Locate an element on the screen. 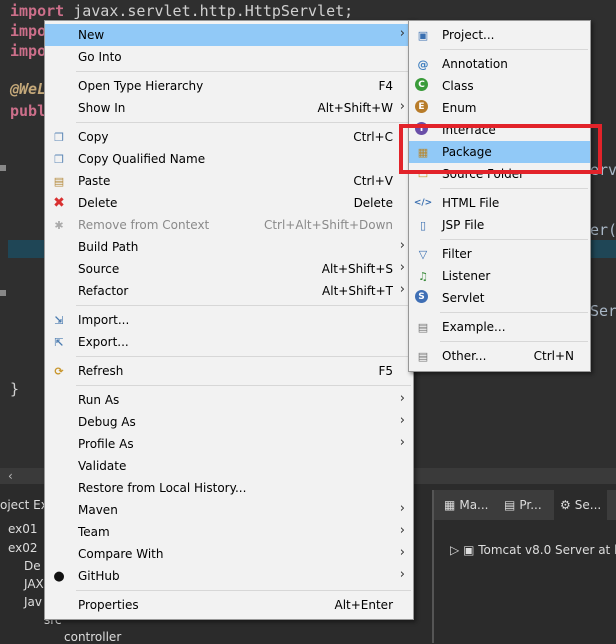 The width and height of the screenshot is (616, 644). menu-item-go-into: Go Into is located at coordinates (229, 57).